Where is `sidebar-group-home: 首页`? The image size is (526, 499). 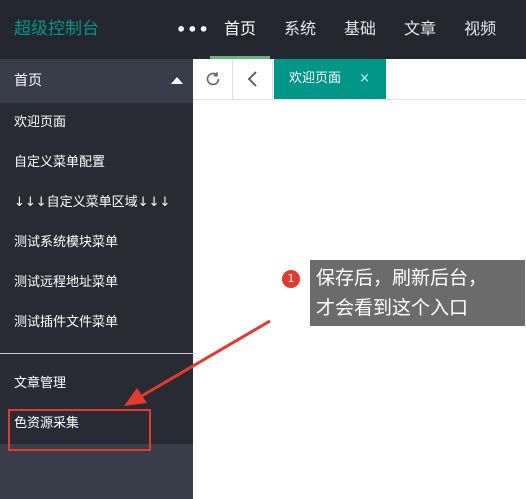 sidebar-group-home: 首页 is located at coordinates (96, 81).